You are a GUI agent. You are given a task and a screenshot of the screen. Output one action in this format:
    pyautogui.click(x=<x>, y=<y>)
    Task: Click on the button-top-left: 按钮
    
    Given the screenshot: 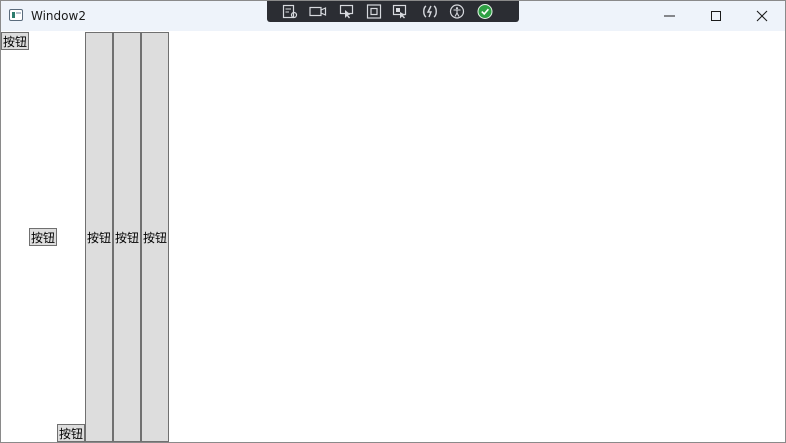 What is the action you would take?
    pyautogui.click(x=15, y=41)
    